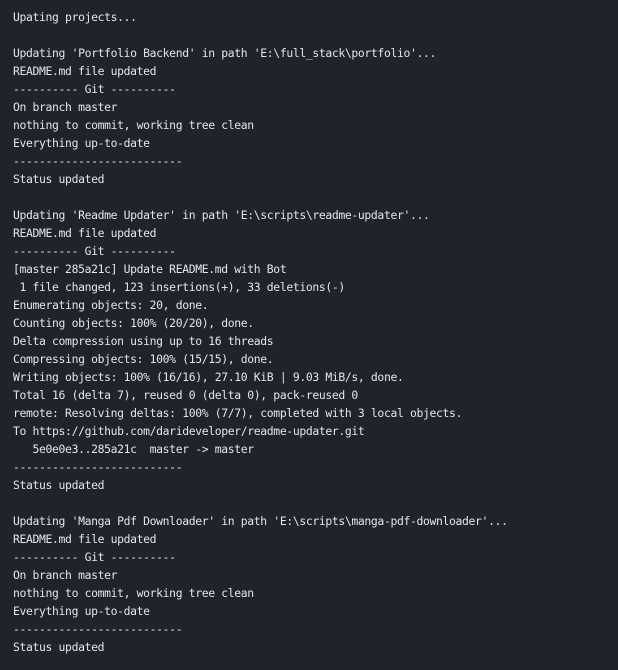 The image size is (618, 670). What do you see at coordinates (134, 449) in the screenshot?
I see `git-output-line: 5e0e0e3..285a21c master -> master` at bounding box center [134, 449].